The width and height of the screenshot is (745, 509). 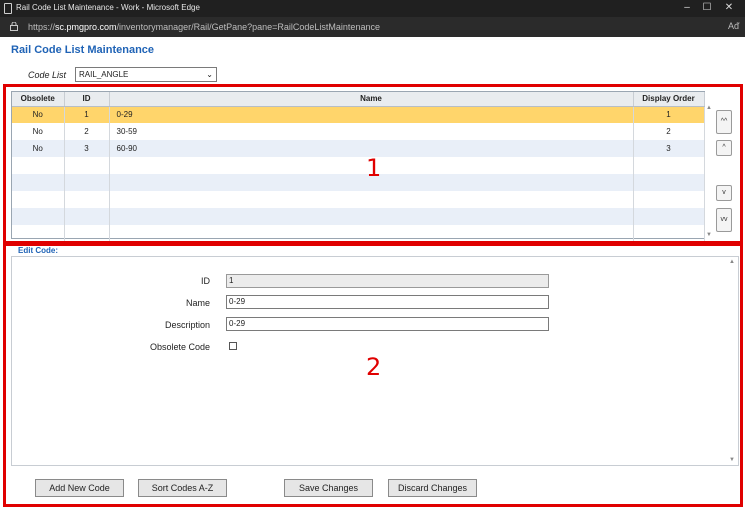 I want to click on callout-1: 1, so click(x=374, y=168).